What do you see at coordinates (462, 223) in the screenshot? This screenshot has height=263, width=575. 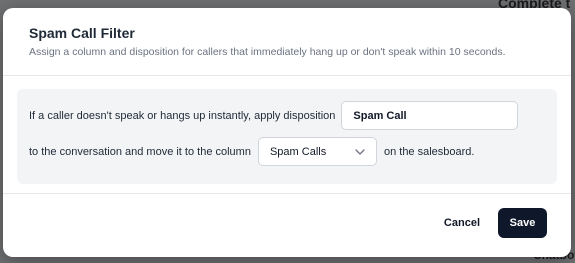 I see `cancel-button: Cancel` at bounding box center [462, 223].